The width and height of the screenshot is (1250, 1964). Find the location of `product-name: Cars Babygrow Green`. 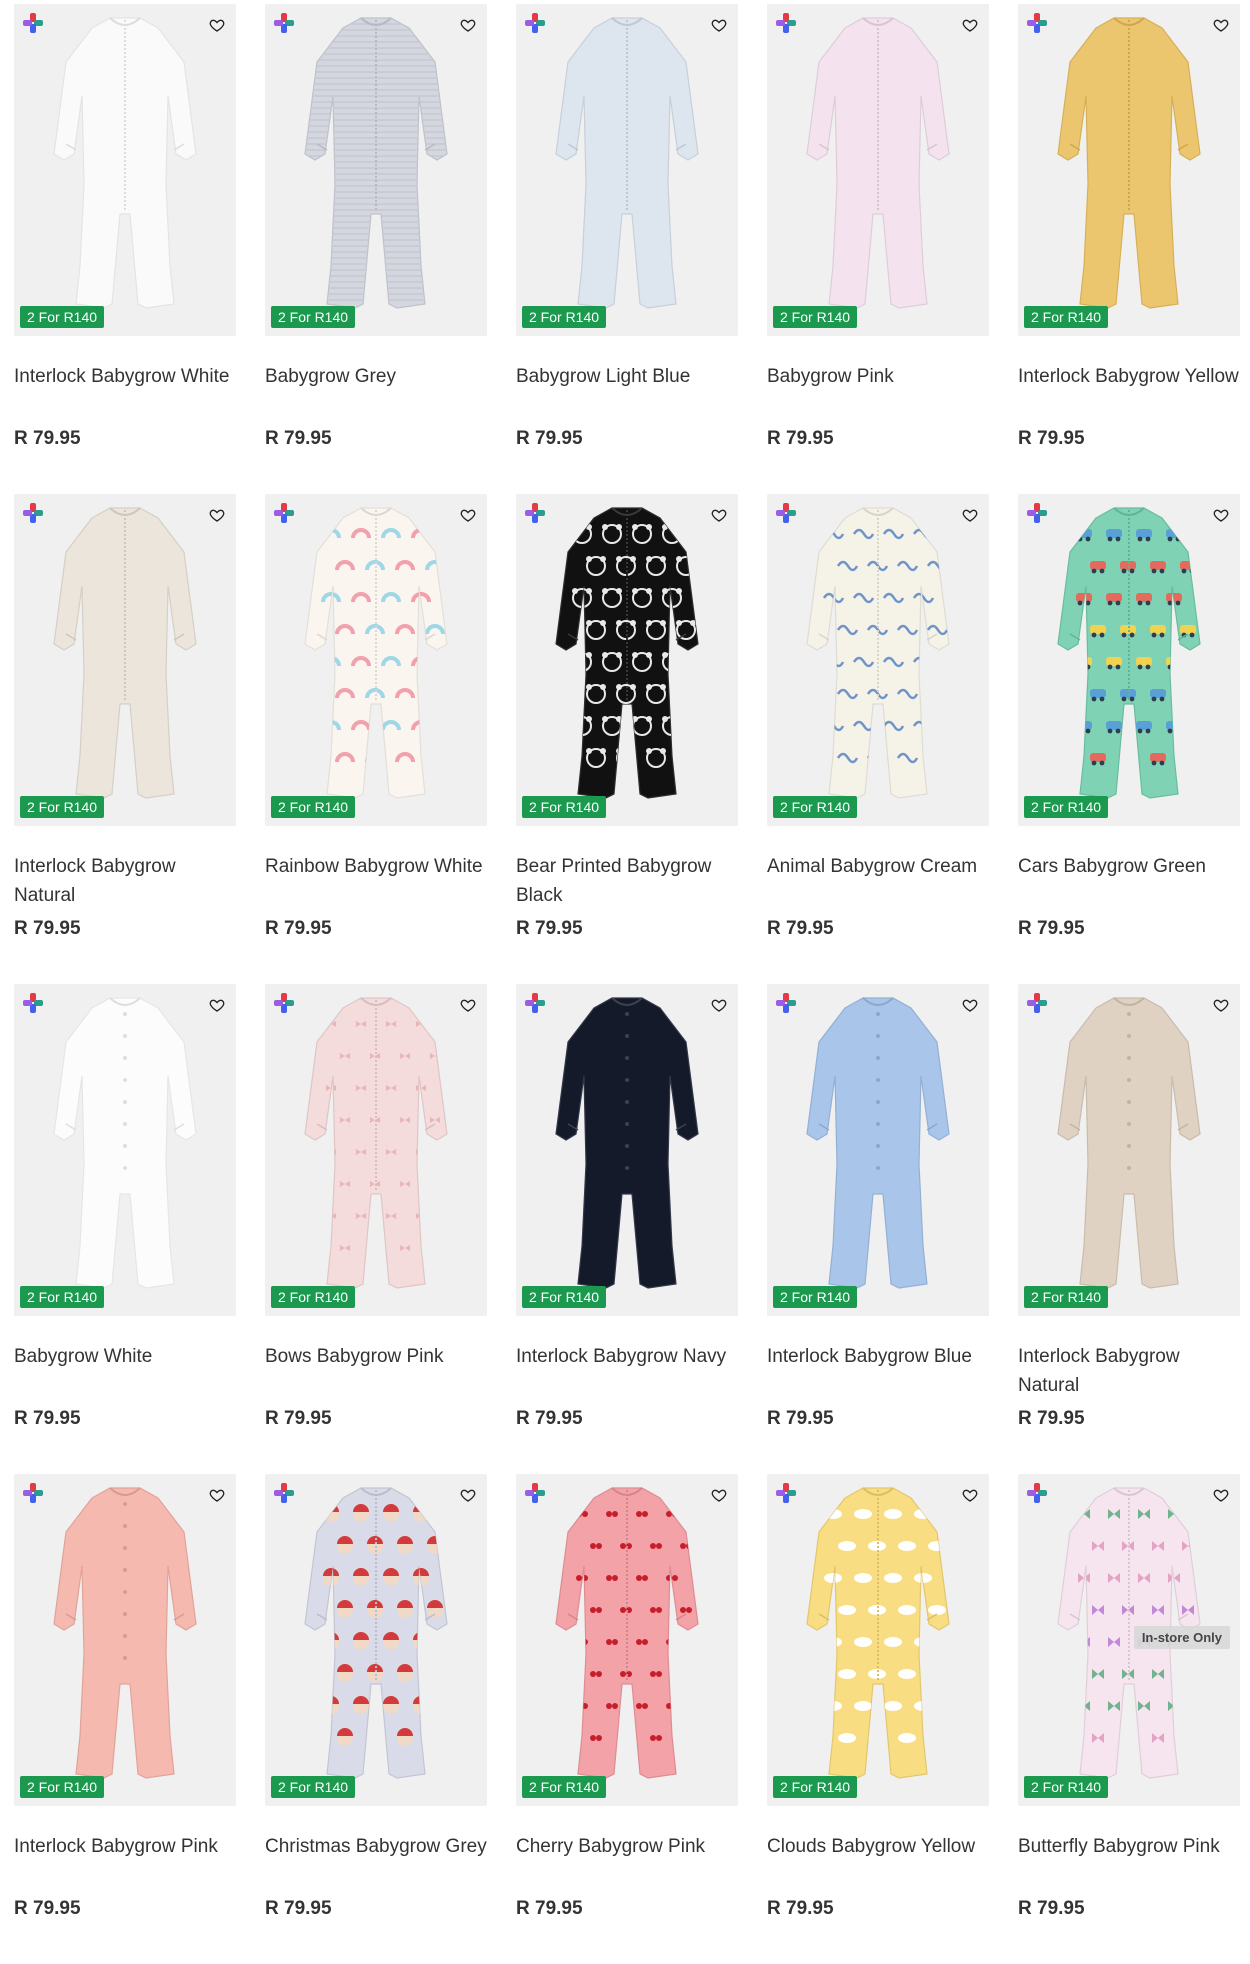

product-name: Cars Babygrow Green is located at coordinates (1129, 866).